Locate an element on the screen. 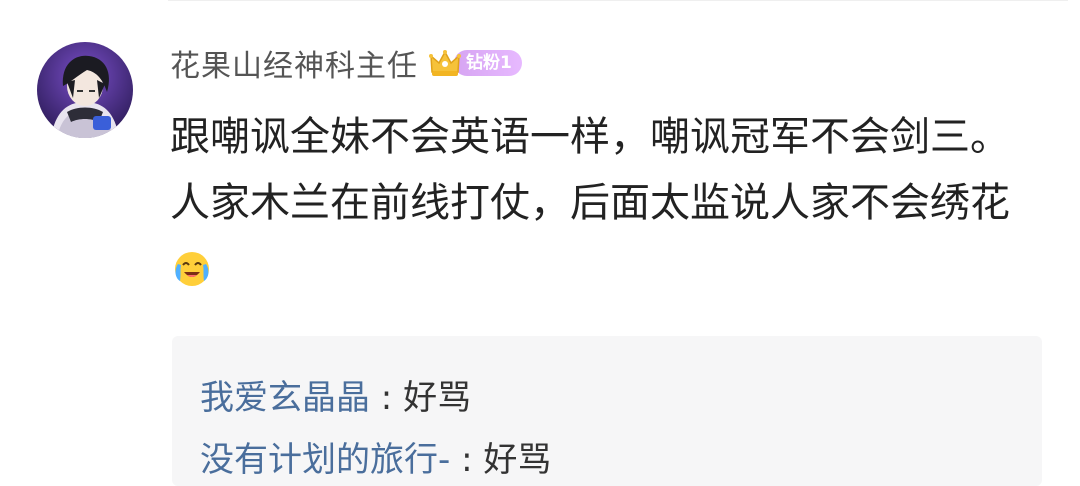 This screenshot has height=486, width=1080. reply-item: 我爱玄晶晶 : 好骂 is located at coordinates (335, 394).